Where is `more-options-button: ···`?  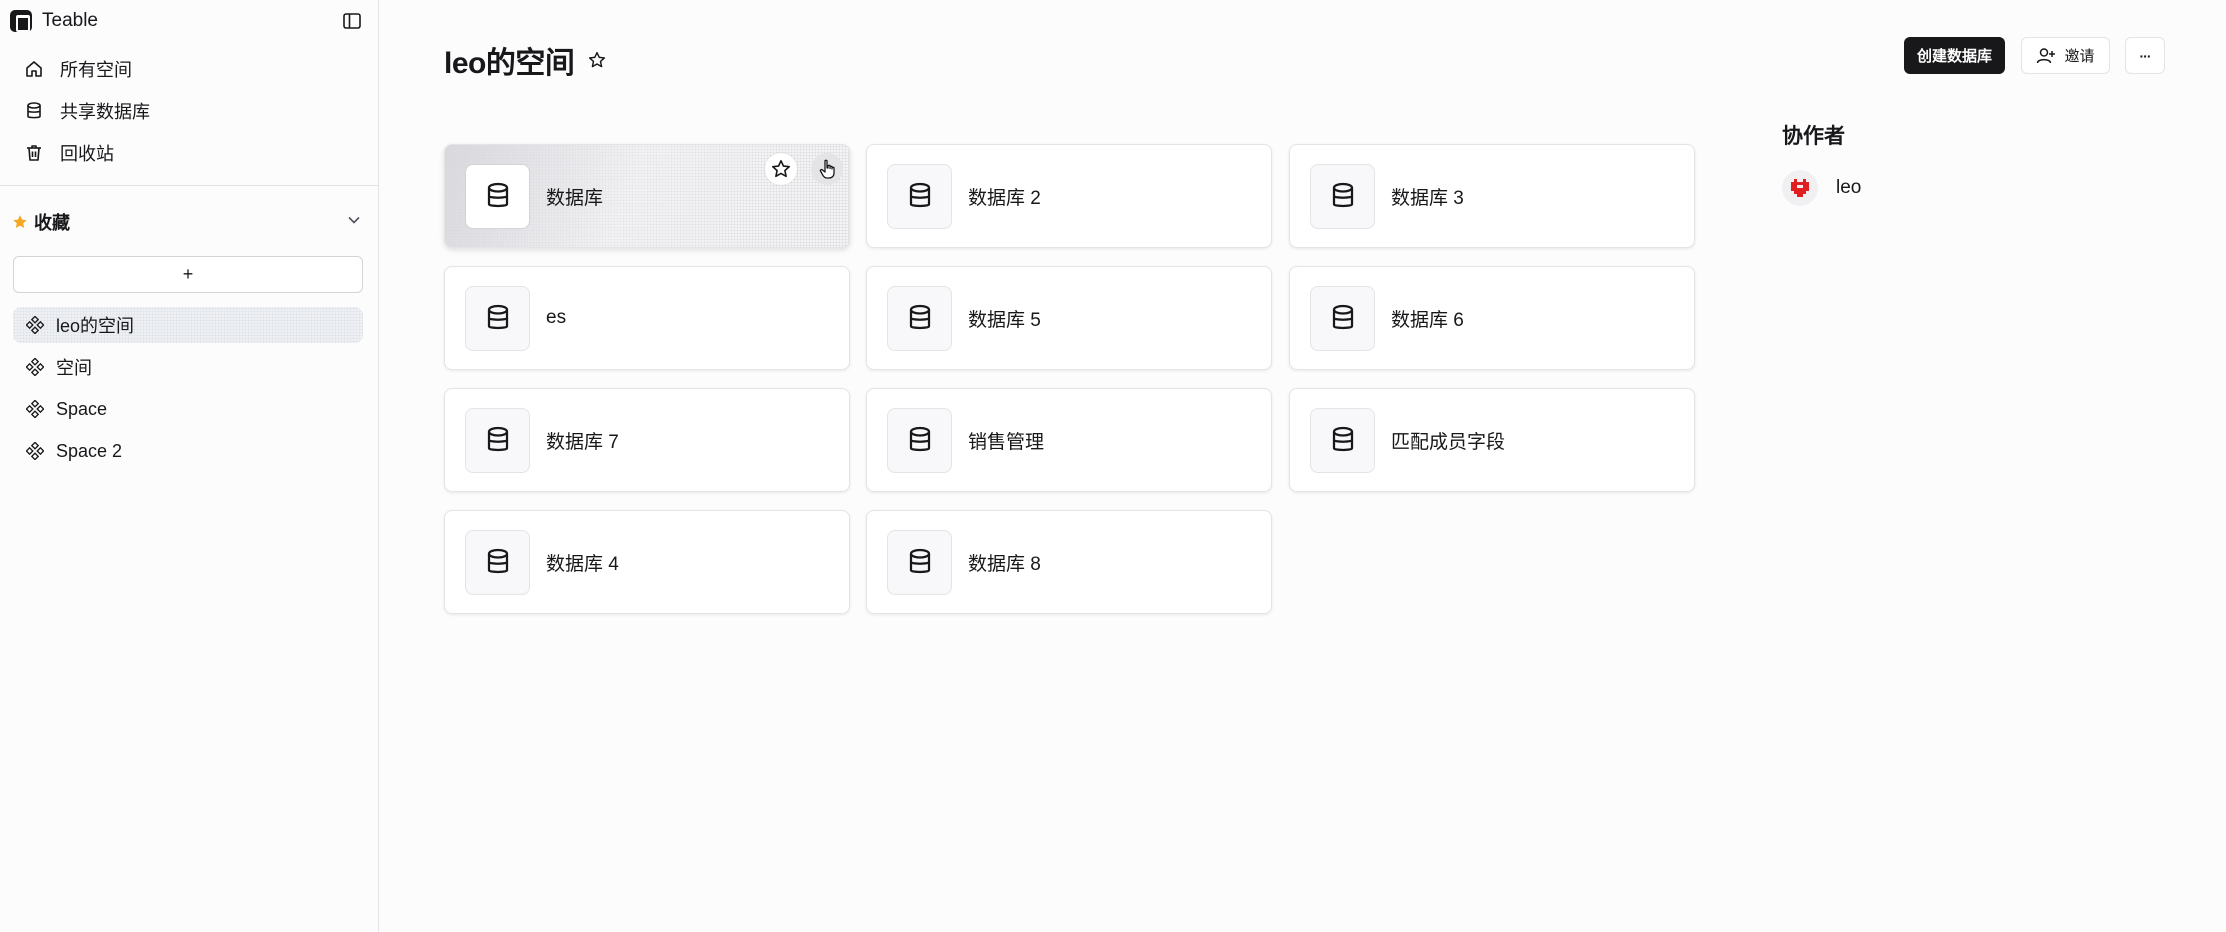
more-options-button: ··· is located at coordinates (2145, 55).